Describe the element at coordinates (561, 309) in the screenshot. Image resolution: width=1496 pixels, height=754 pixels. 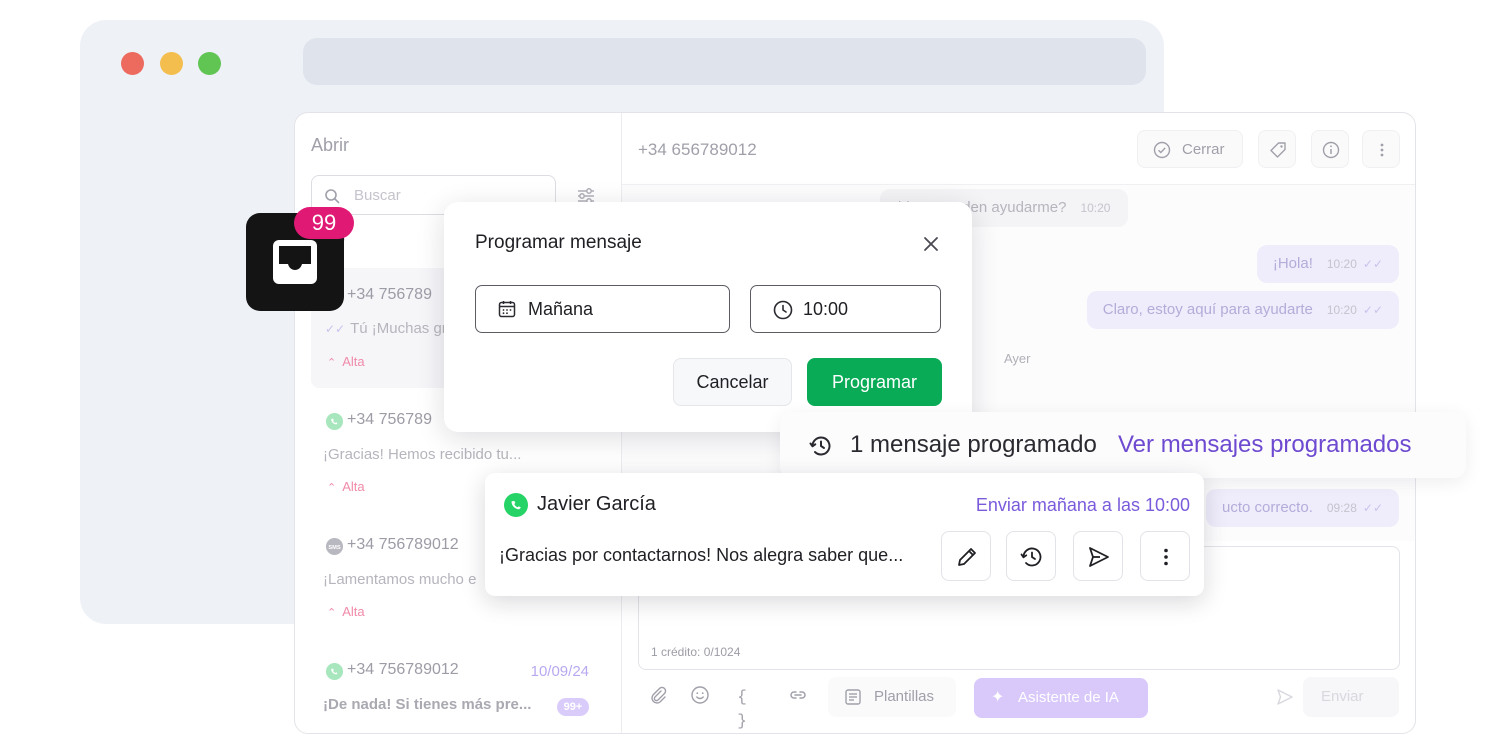
I see `date-value: Mañana` at that location.